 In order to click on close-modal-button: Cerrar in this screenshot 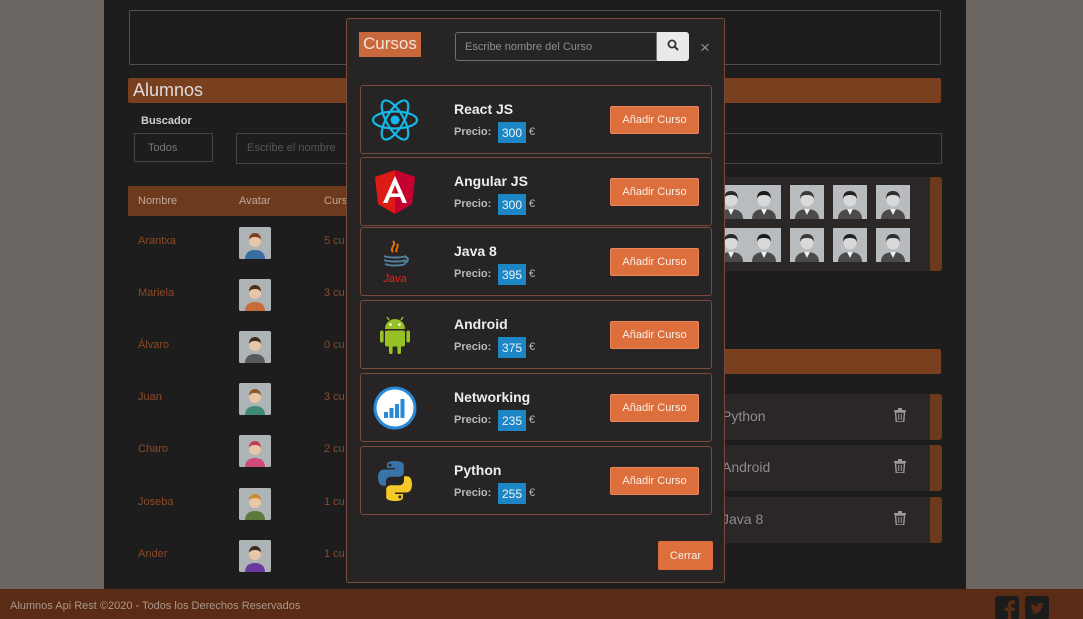, I will do `click(685, 555)`.